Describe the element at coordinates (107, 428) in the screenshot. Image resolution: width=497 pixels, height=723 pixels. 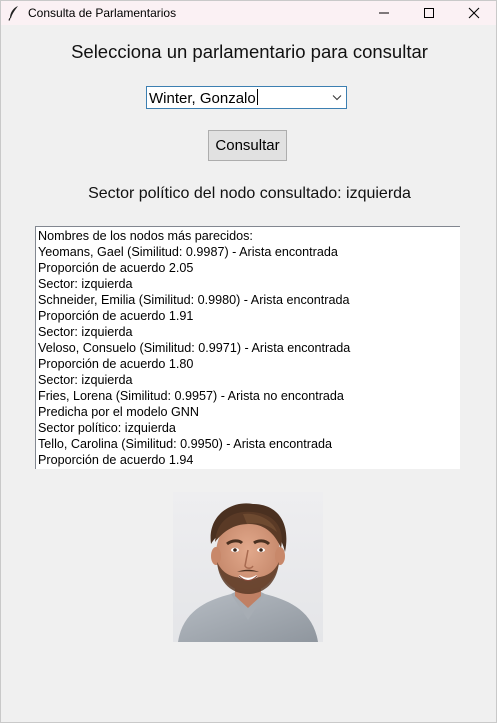
I see `results-line: Sector político: izquierda` at that location.